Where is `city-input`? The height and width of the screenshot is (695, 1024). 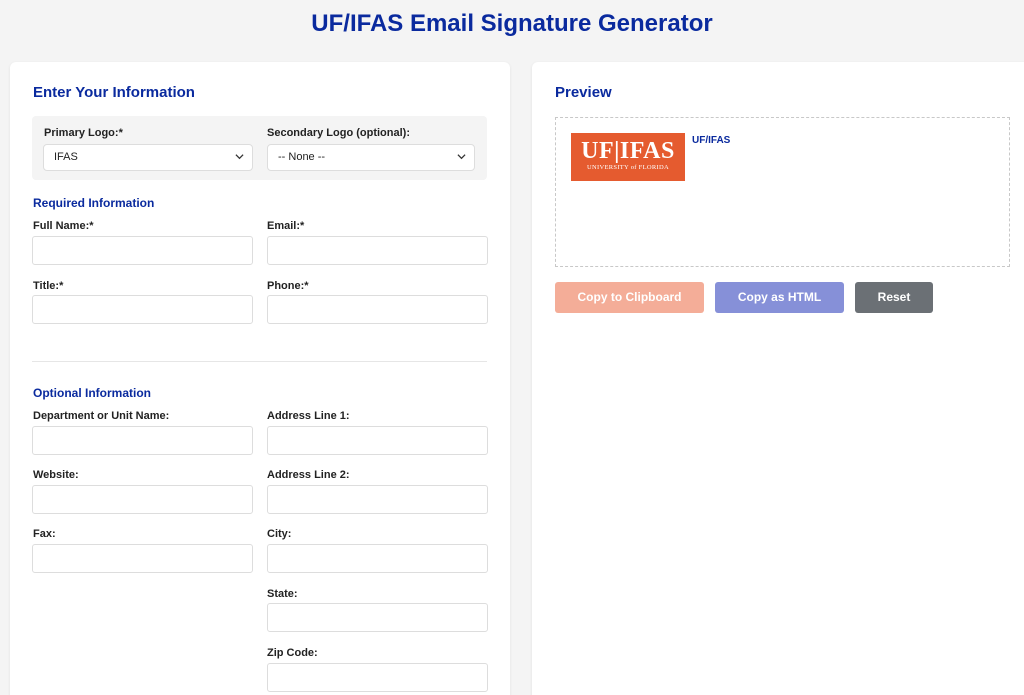 city-input is located at coordinates (377, 558).